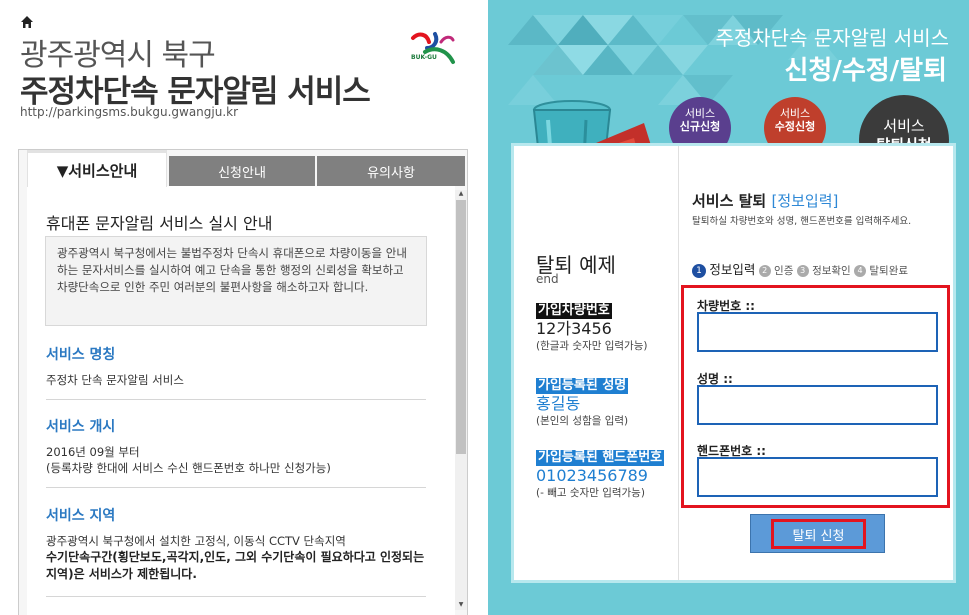  I want to click on withdraw-submit-button: 탈퇴 신청, so click(817, 533).